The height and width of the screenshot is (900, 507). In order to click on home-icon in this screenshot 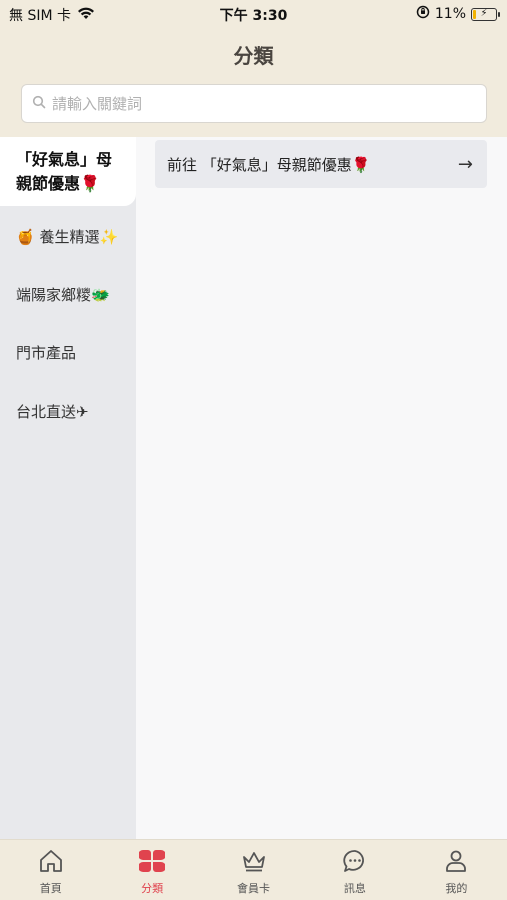, I will do `click(51, 862)`.